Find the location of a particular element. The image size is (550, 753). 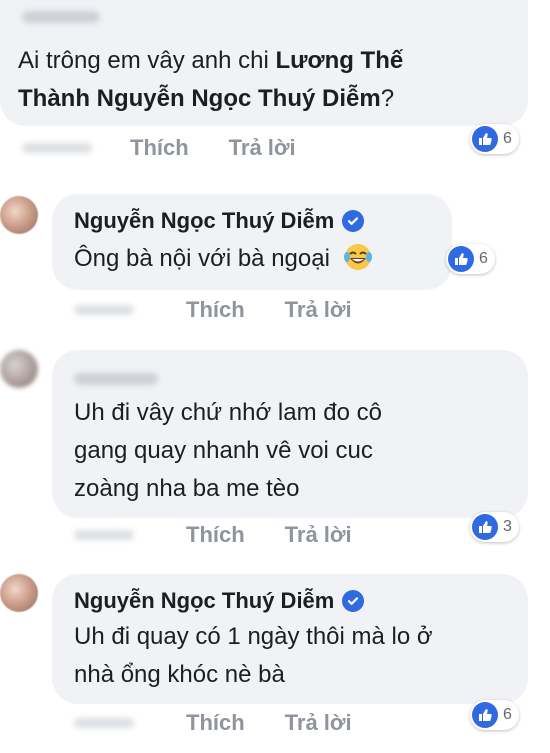

reaction-badge: 3 is located at coordinates (494, 527).